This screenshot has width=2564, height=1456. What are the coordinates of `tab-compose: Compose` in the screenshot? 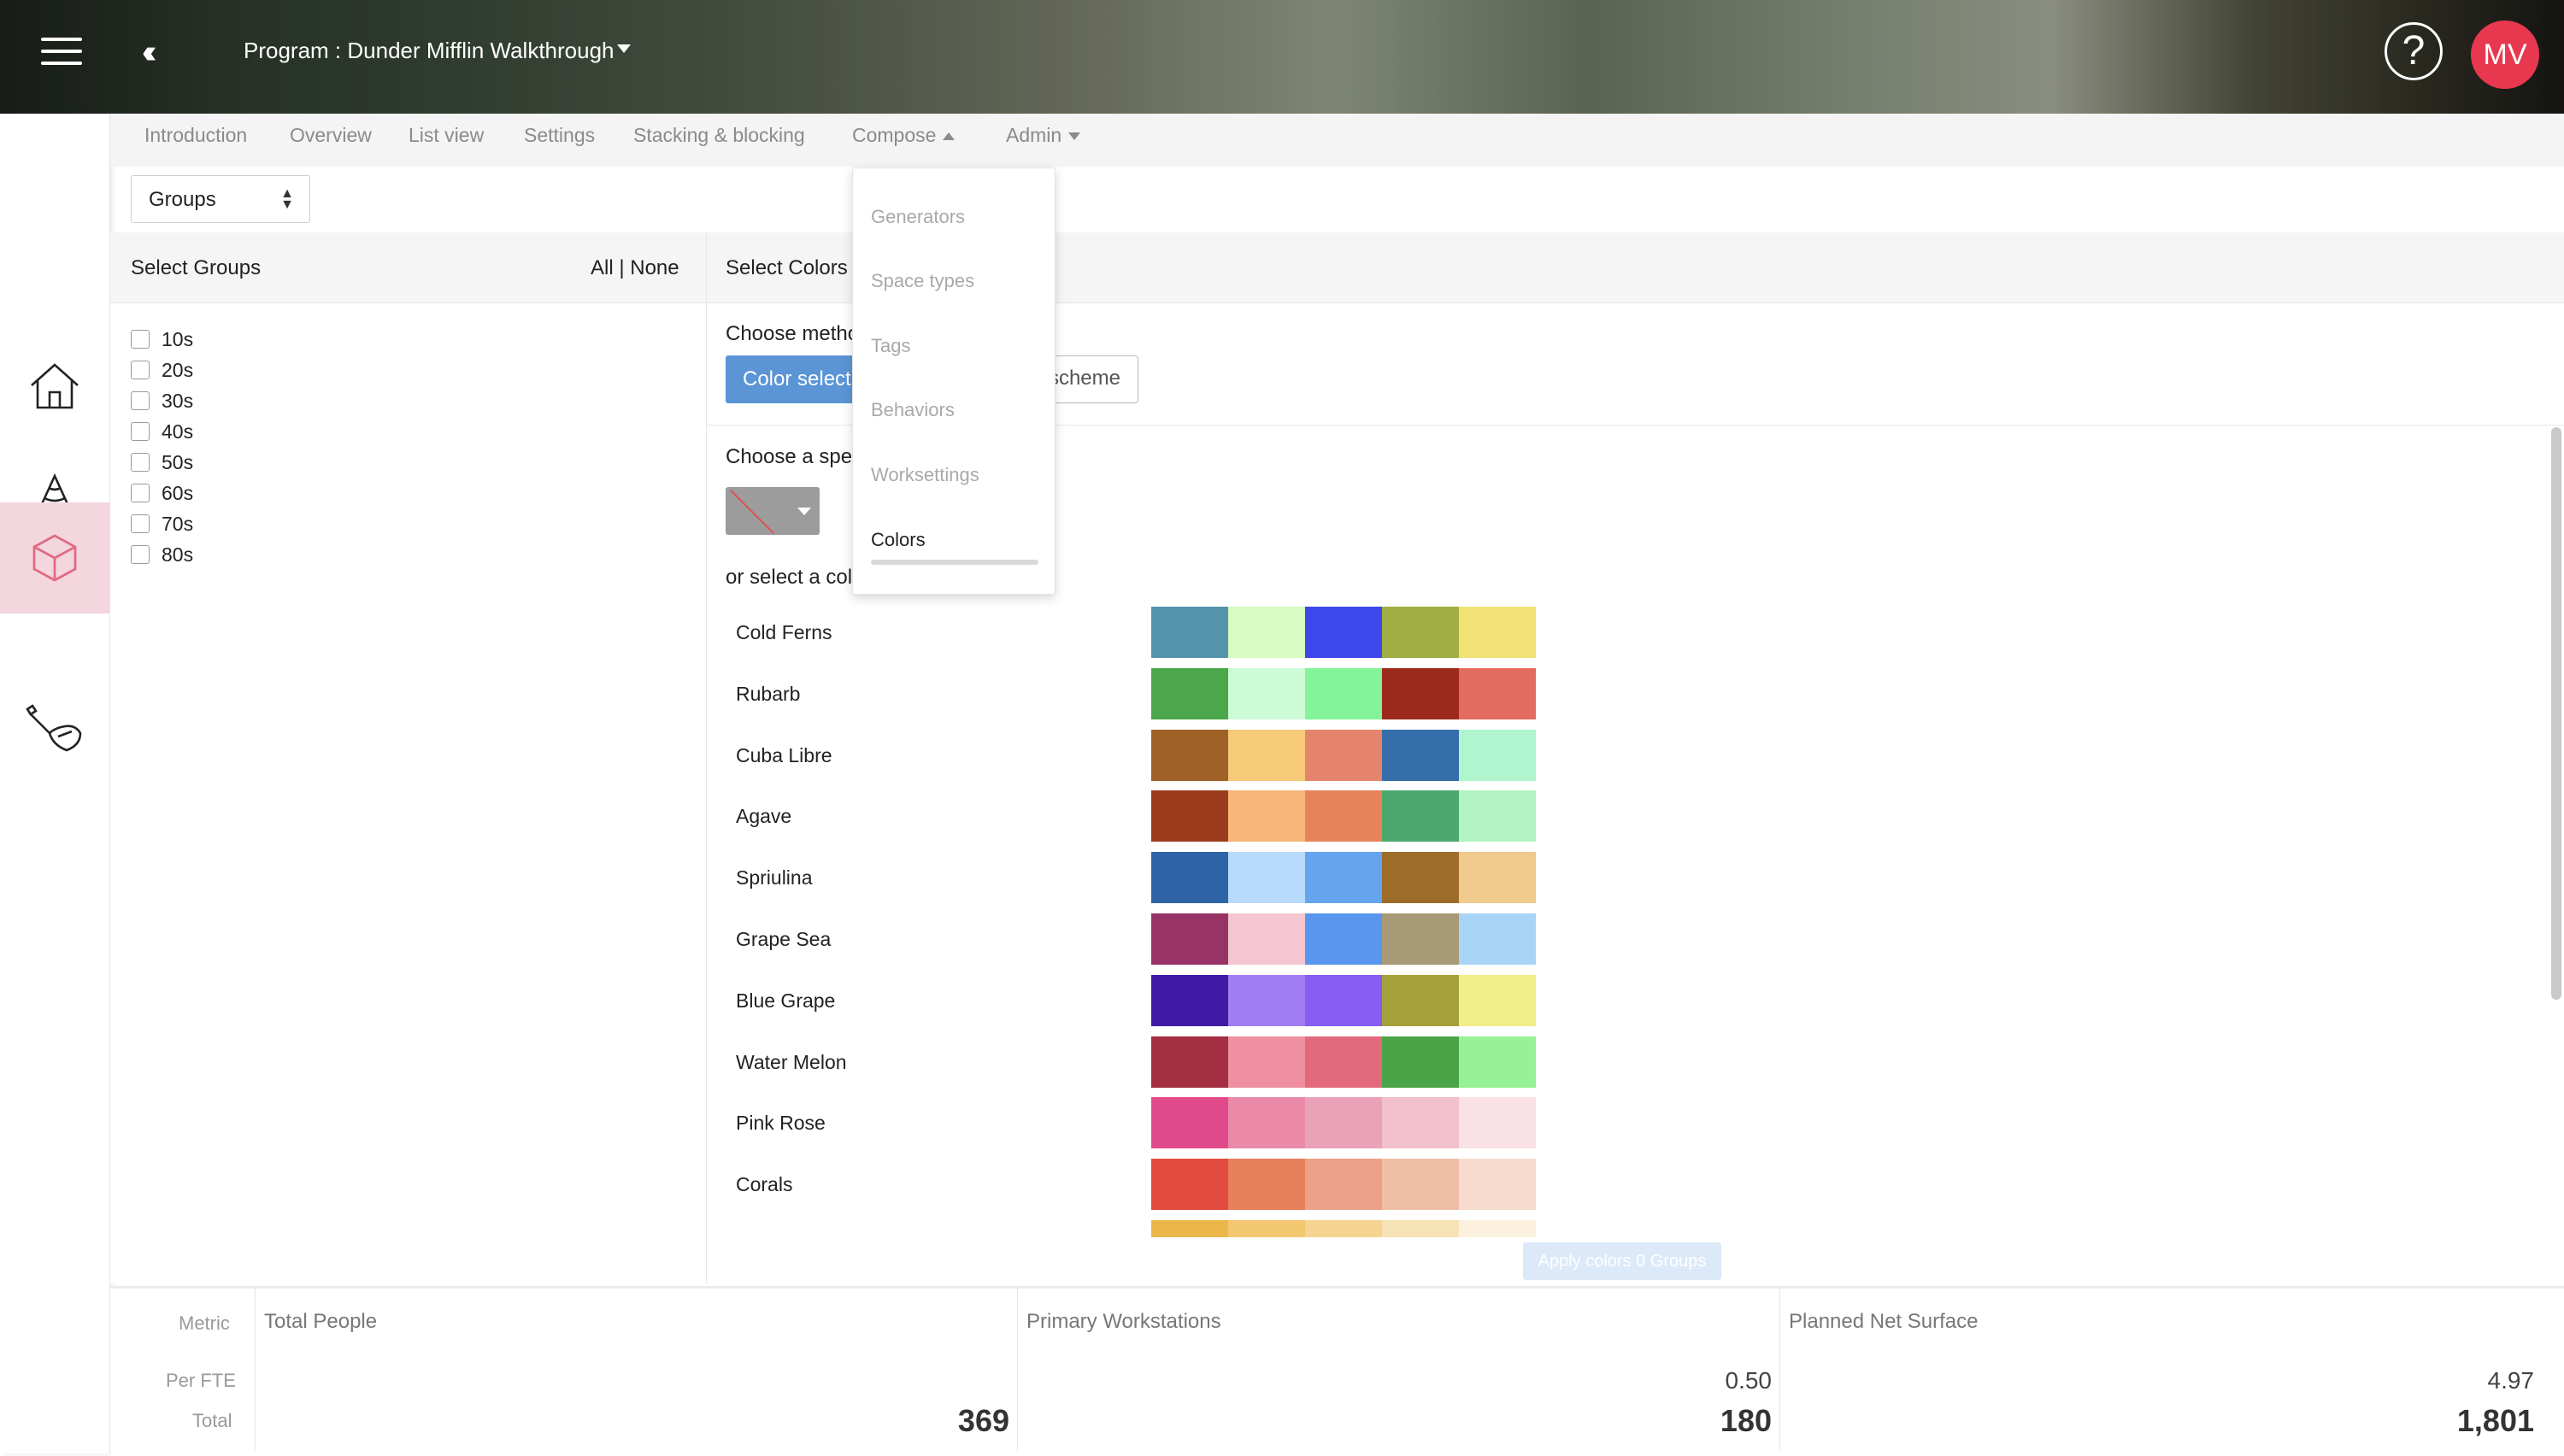 It's located at (904, 135).